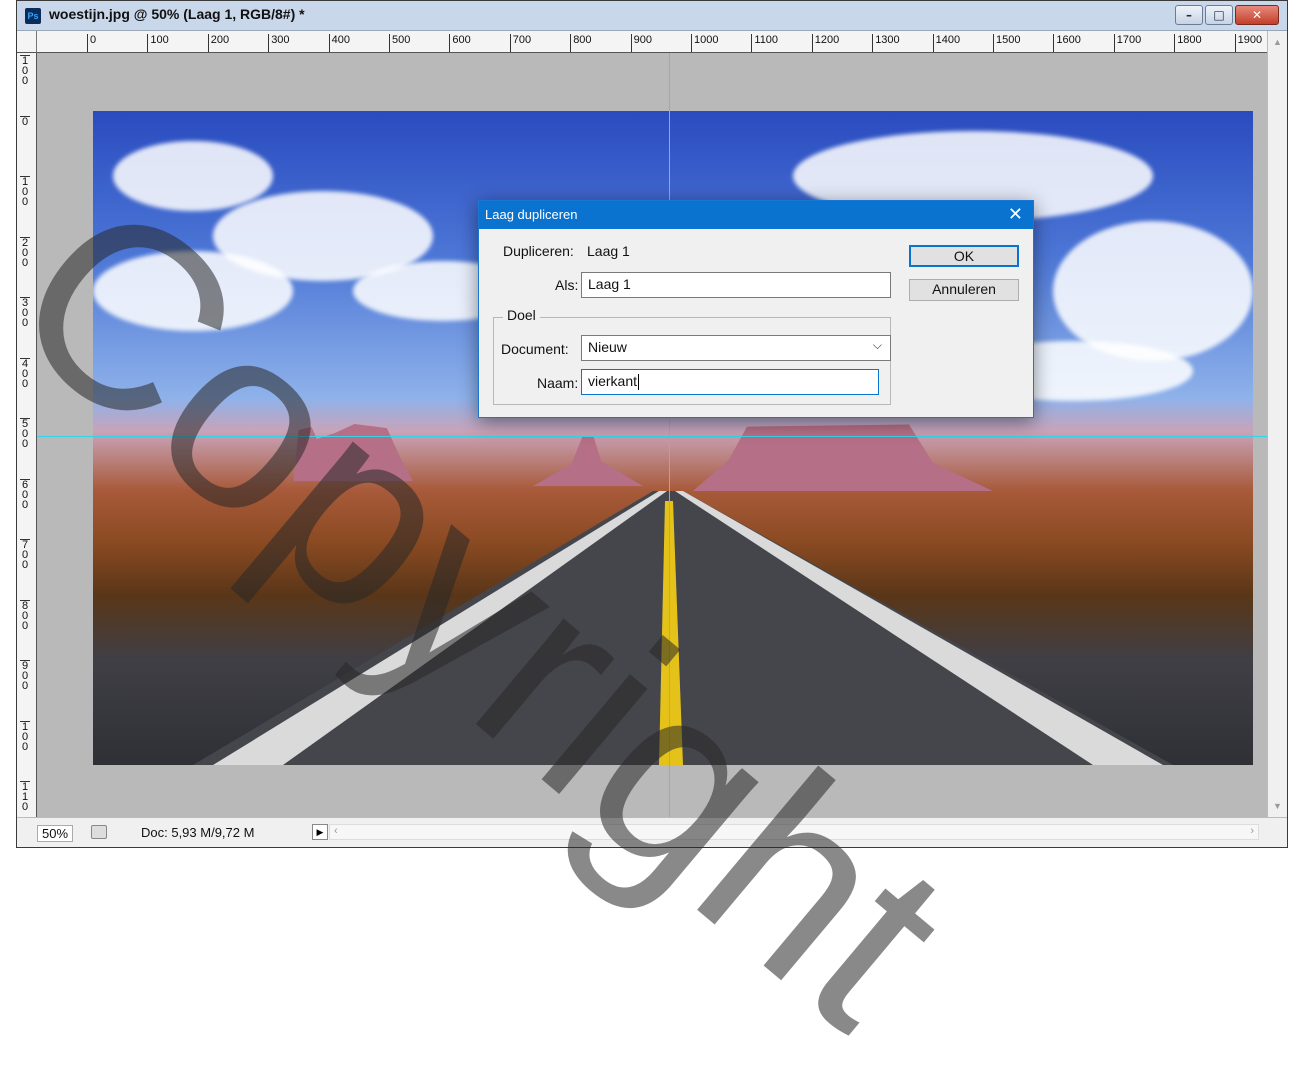 Image resolution: width=1290 pixels, height=1084 pixels. What do you see at coordinates (946, 43) in the screenshot?
I see `ruler-tick-label: 1400` at bounding box center [946, 43].